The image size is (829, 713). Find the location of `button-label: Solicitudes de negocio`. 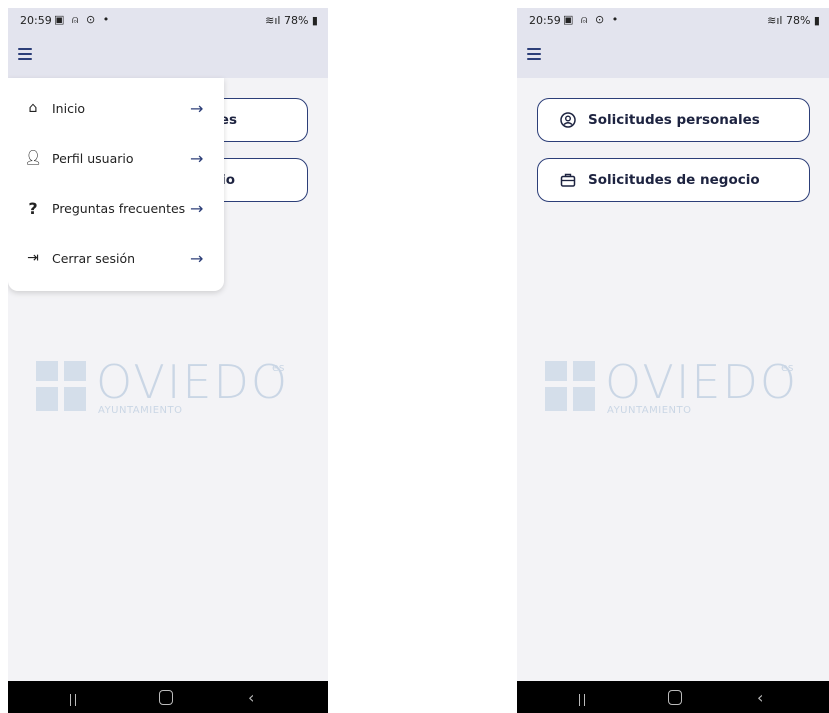

button-label: Solicitudes de negocio is located at coordinates (674, 180).